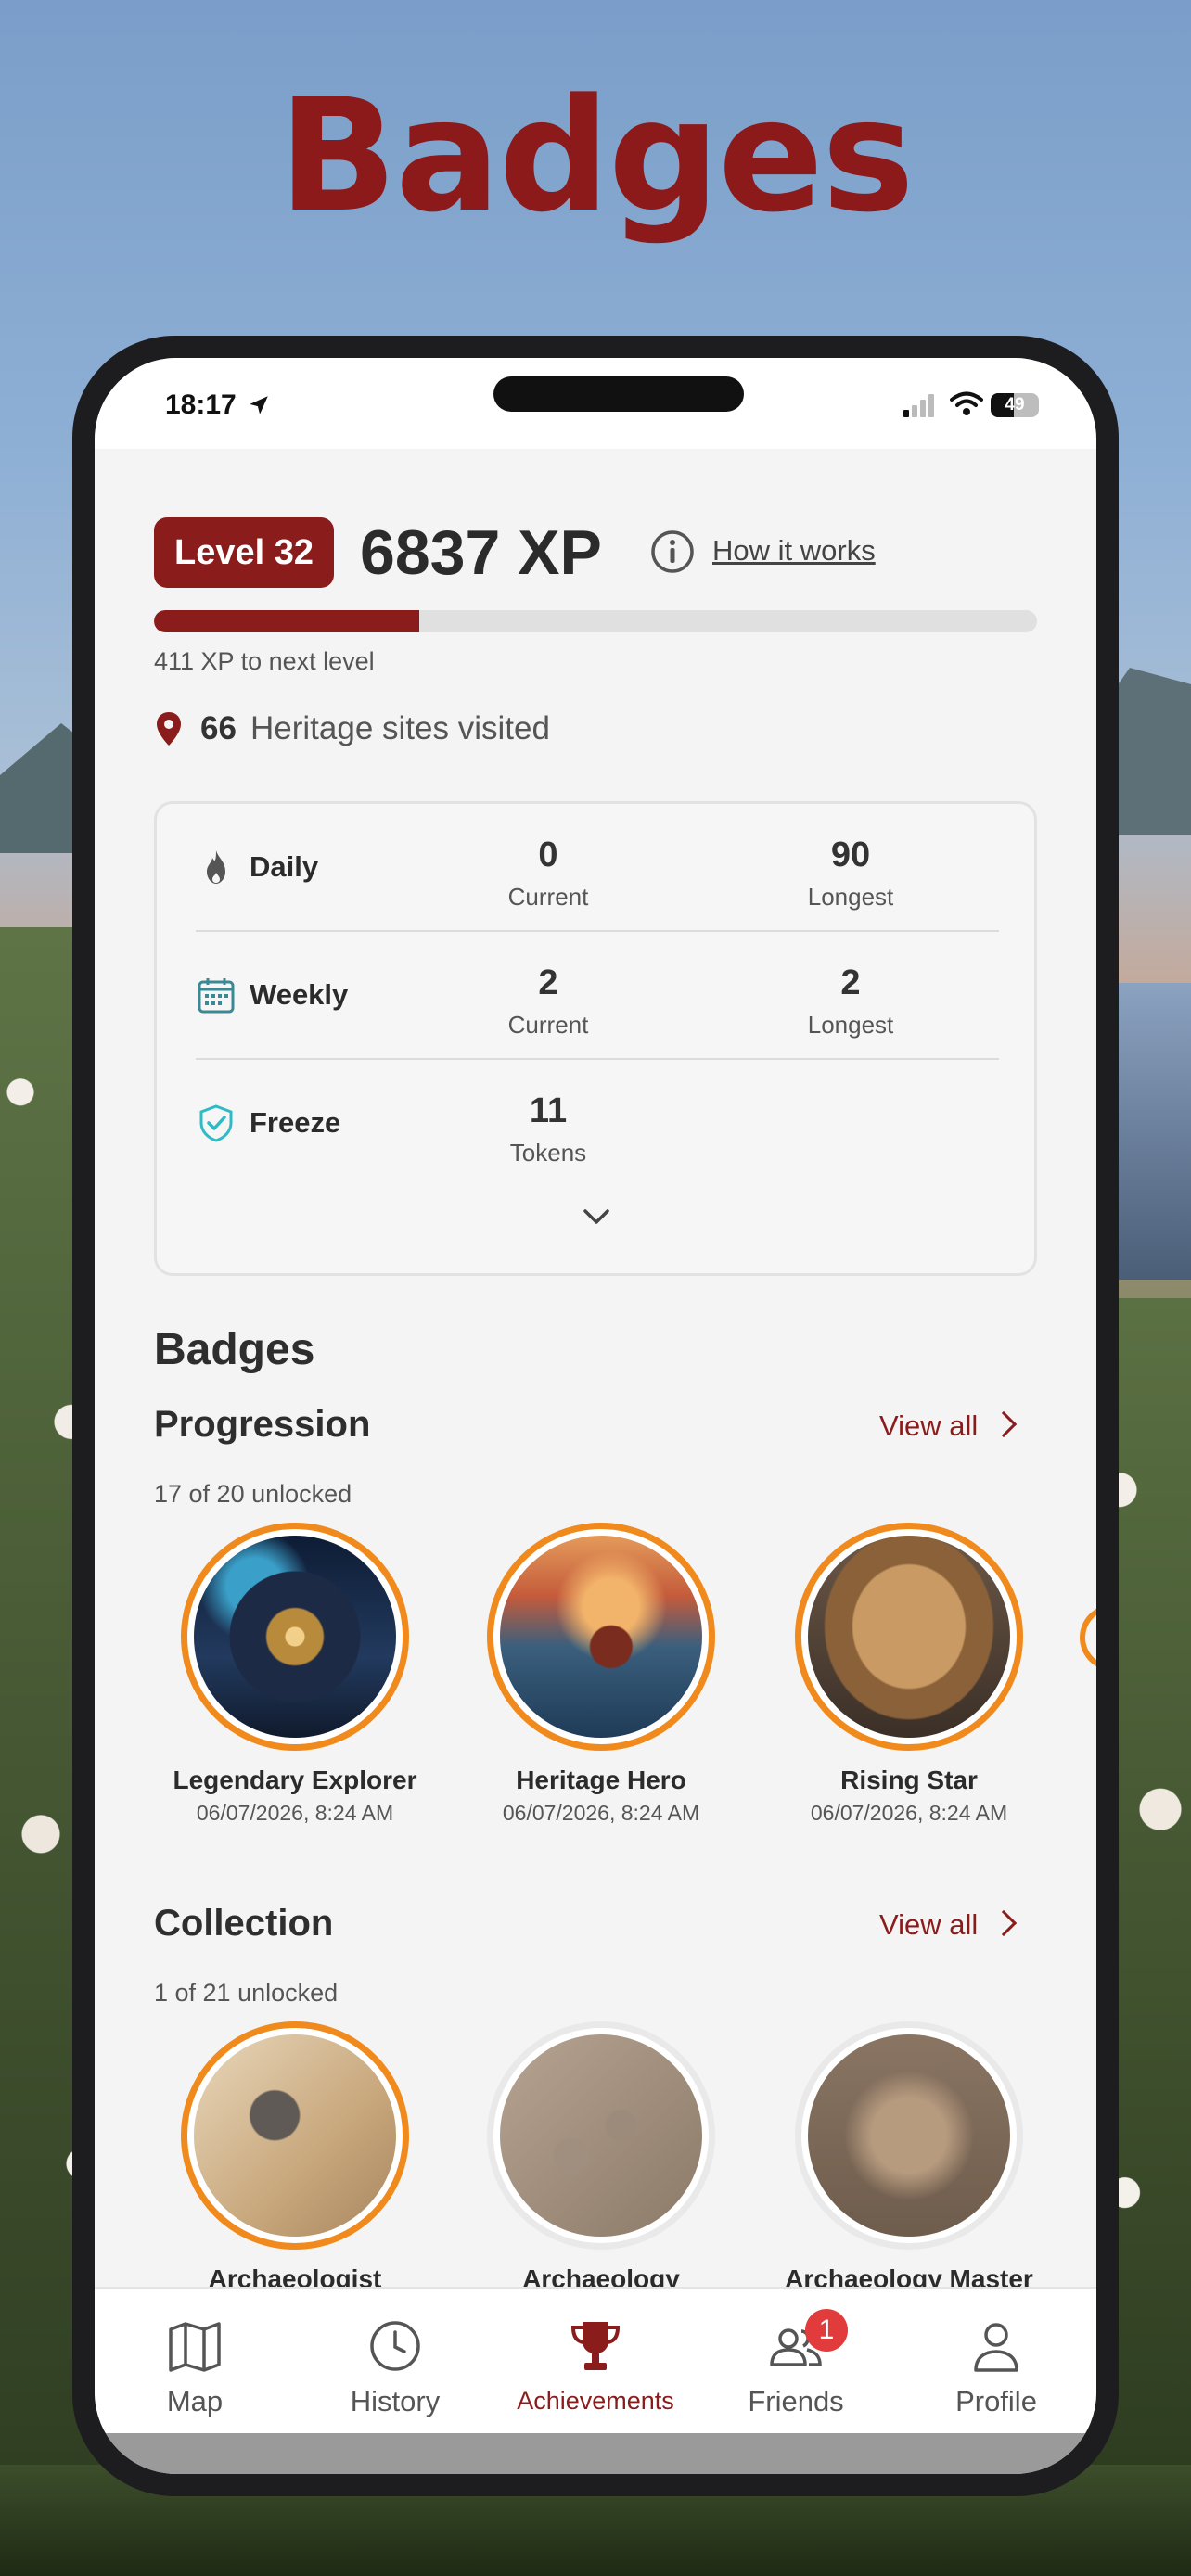 The image size is (1191, 2576). Describe the element at coordinates (296, 1123) in the screenshot. I see `streak-label: Freeze` at that location.